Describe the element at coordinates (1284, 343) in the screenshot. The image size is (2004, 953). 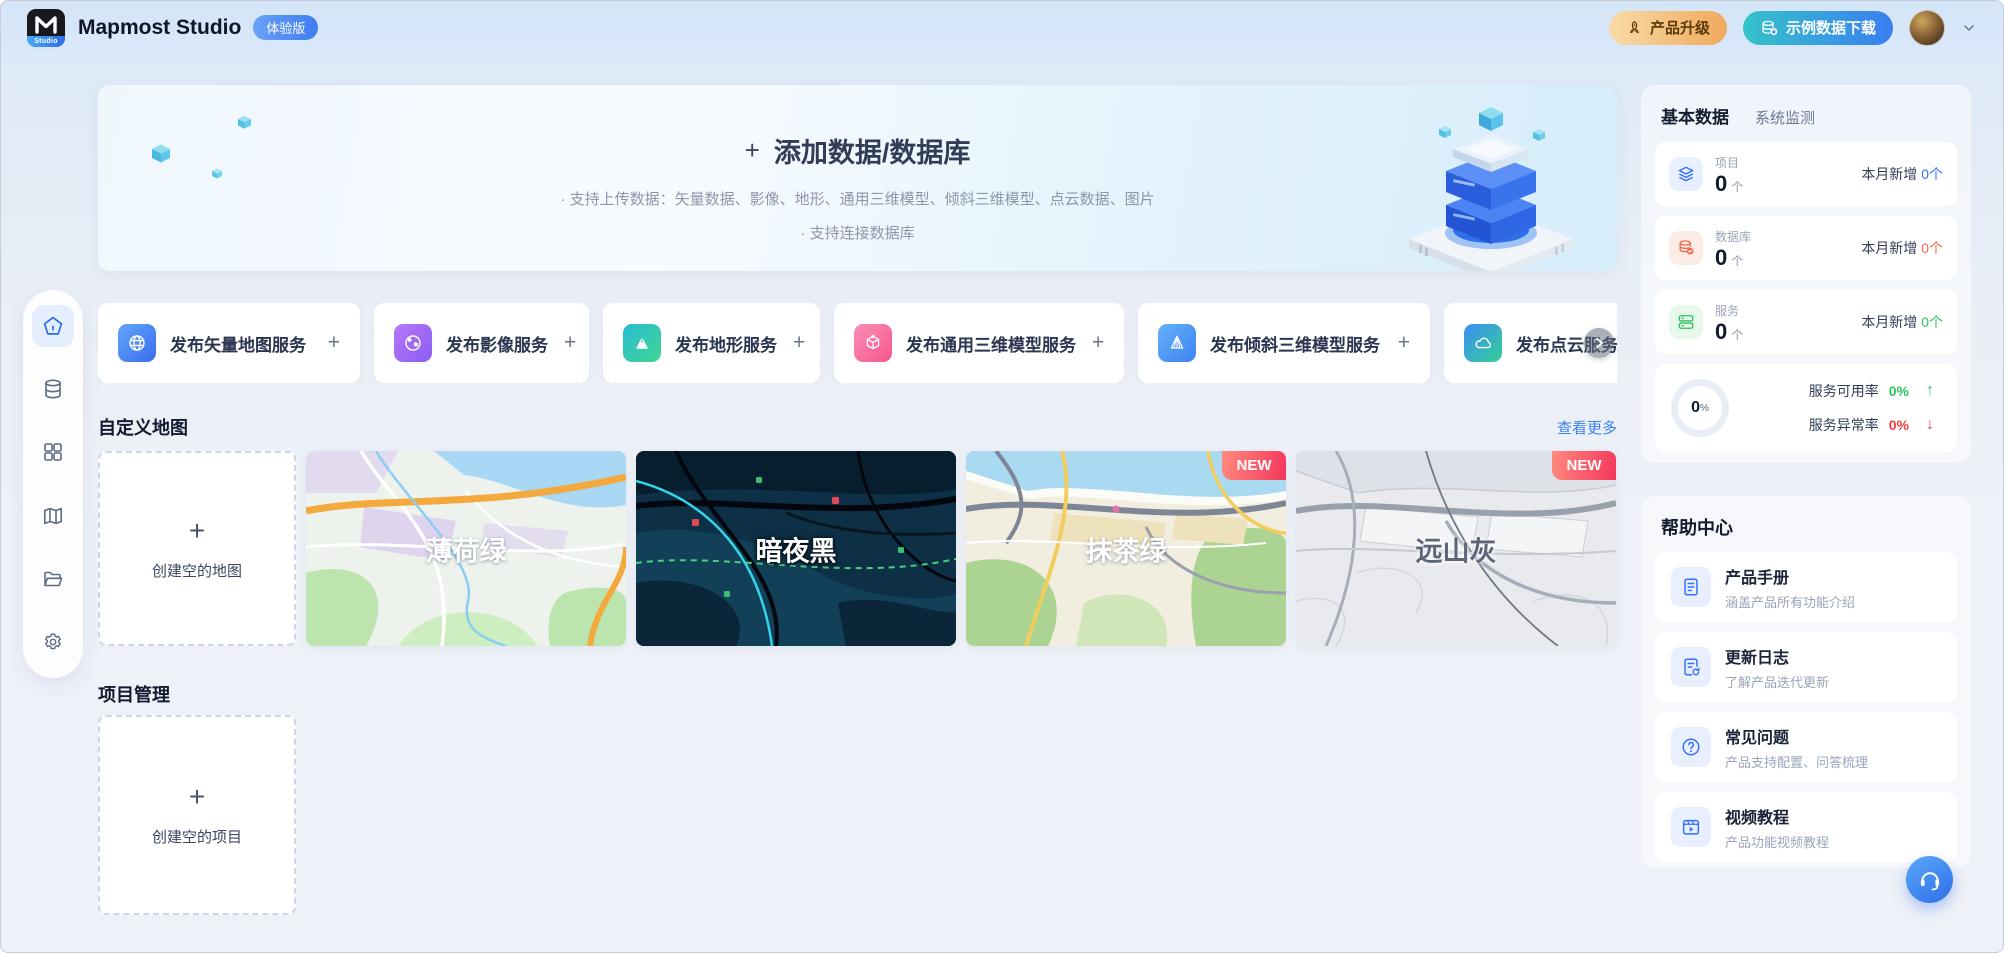
I see `publish-oblique-3d-model-service-card: 发布倾斜三维模型服务 +` at that location.